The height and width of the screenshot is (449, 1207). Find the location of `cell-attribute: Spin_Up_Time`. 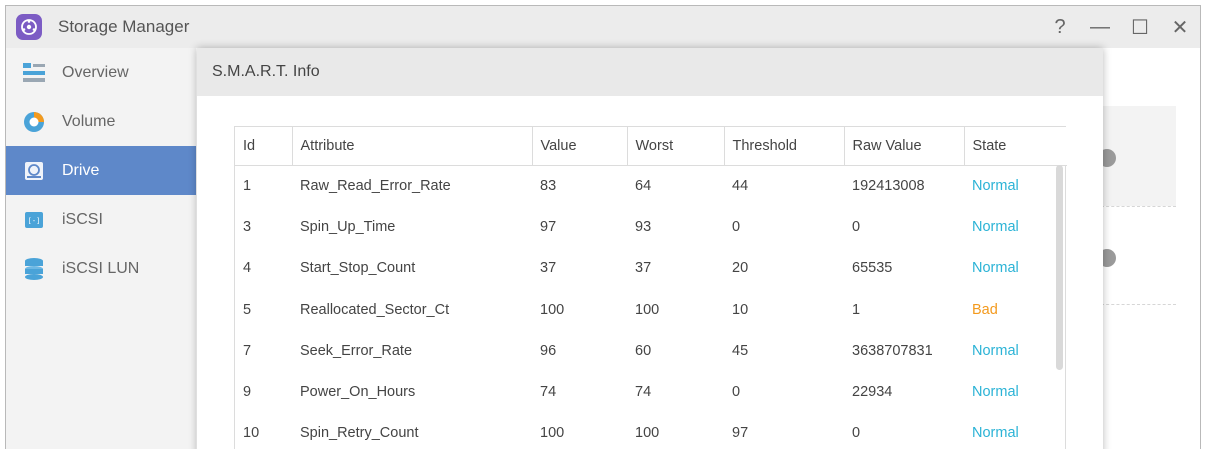

cell-attribute: Spin_Up_Time is located at coordinates (348, 226).